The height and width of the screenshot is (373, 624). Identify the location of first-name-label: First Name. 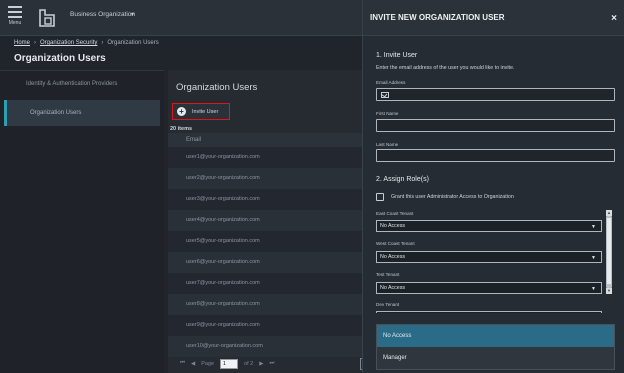
(387, 113).